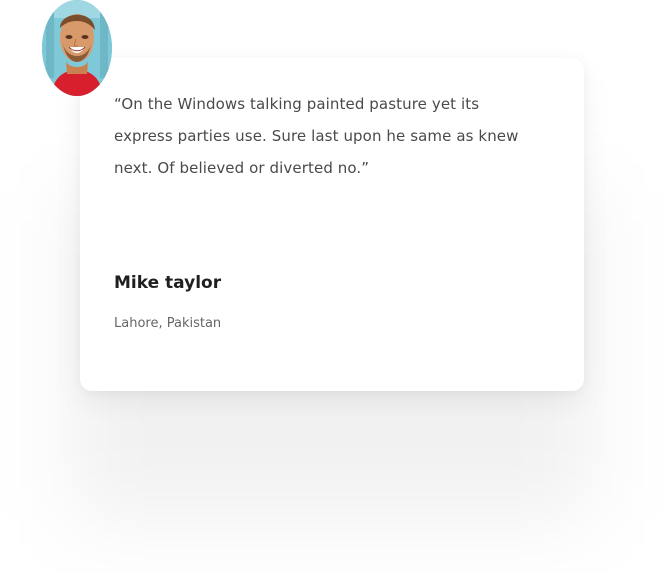 This screenshot has width=664, height=572. What do you see at coordinates (168, 323) in the screenshot?
I see `author-location: Lahore, Pakistan` at bounding box center [168, 323].